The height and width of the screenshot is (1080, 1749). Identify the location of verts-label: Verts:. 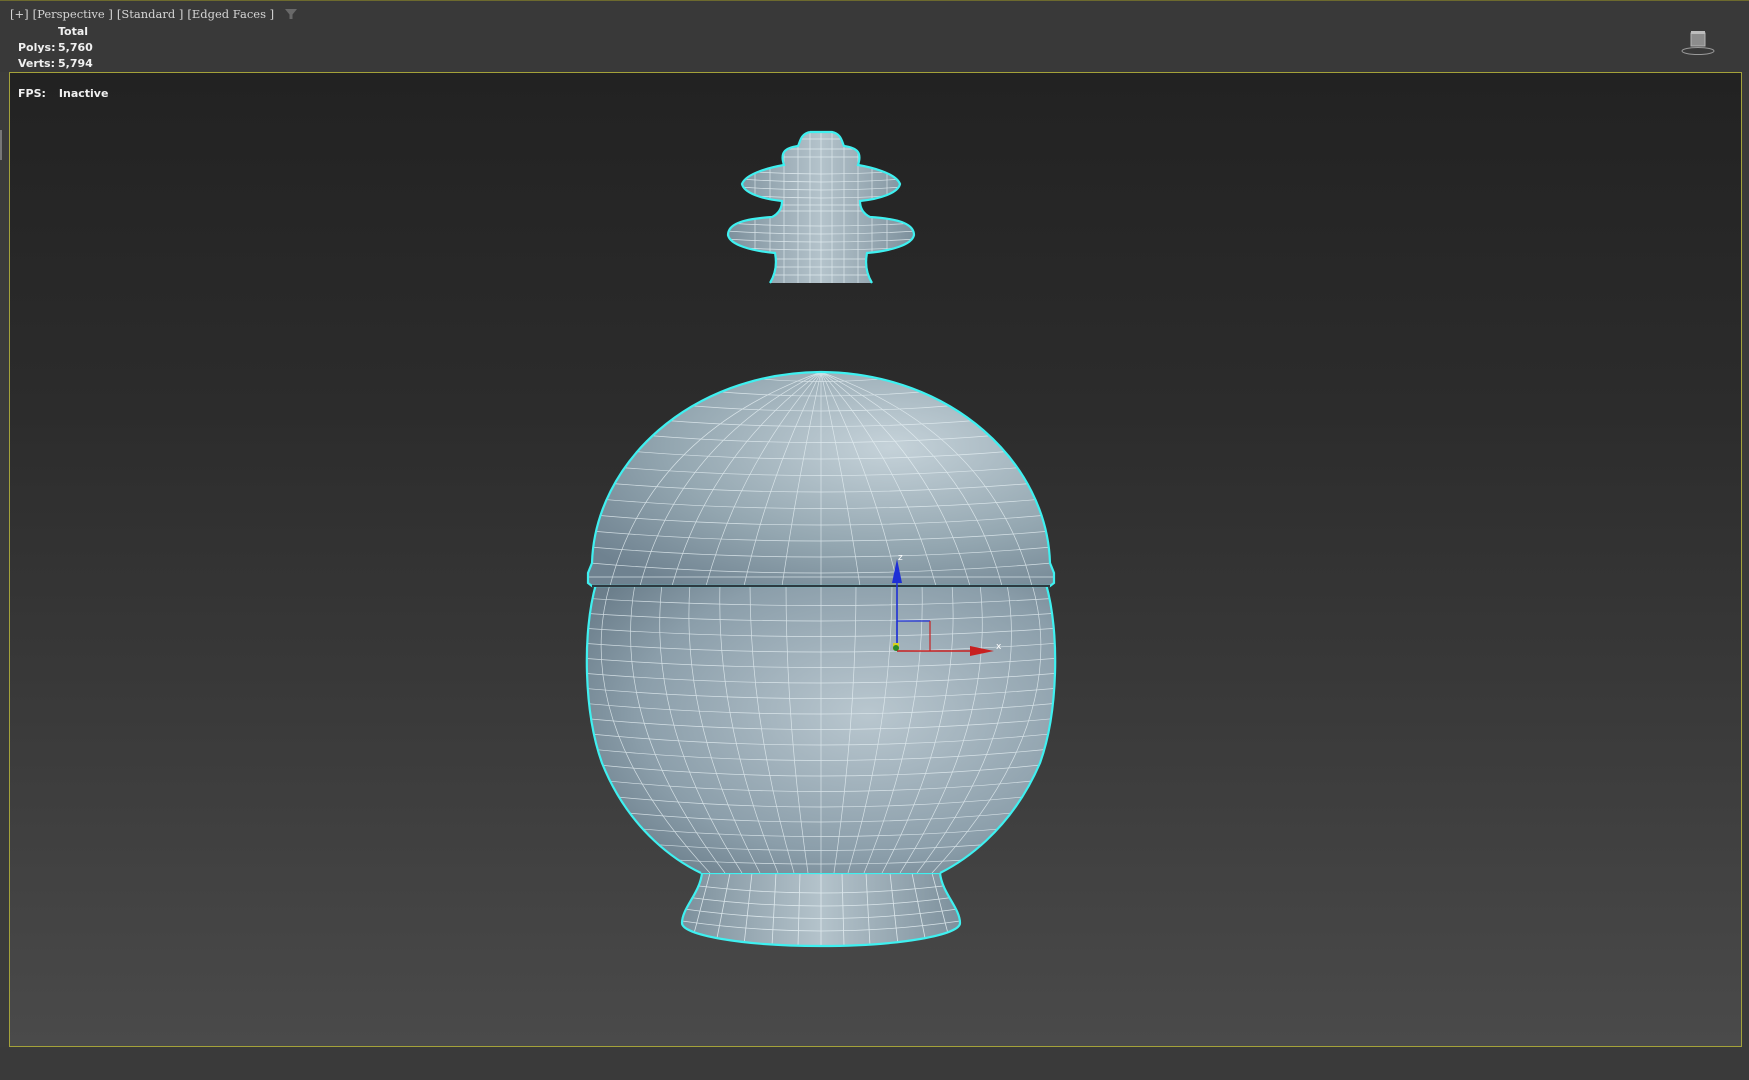
(37, 63).